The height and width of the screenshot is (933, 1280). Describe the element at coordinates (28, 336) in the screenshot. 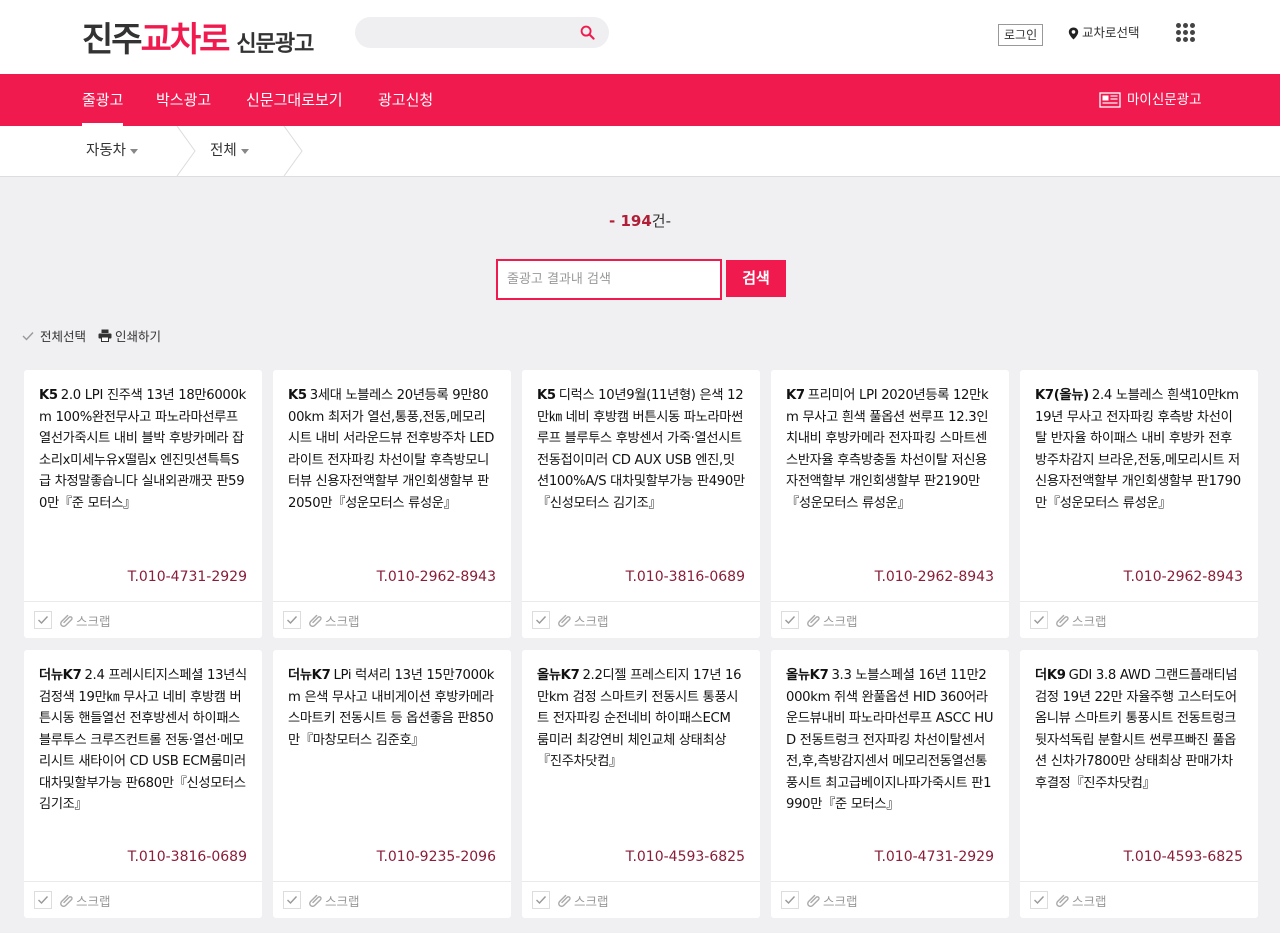

I see `select-all-checkbox` at that location.